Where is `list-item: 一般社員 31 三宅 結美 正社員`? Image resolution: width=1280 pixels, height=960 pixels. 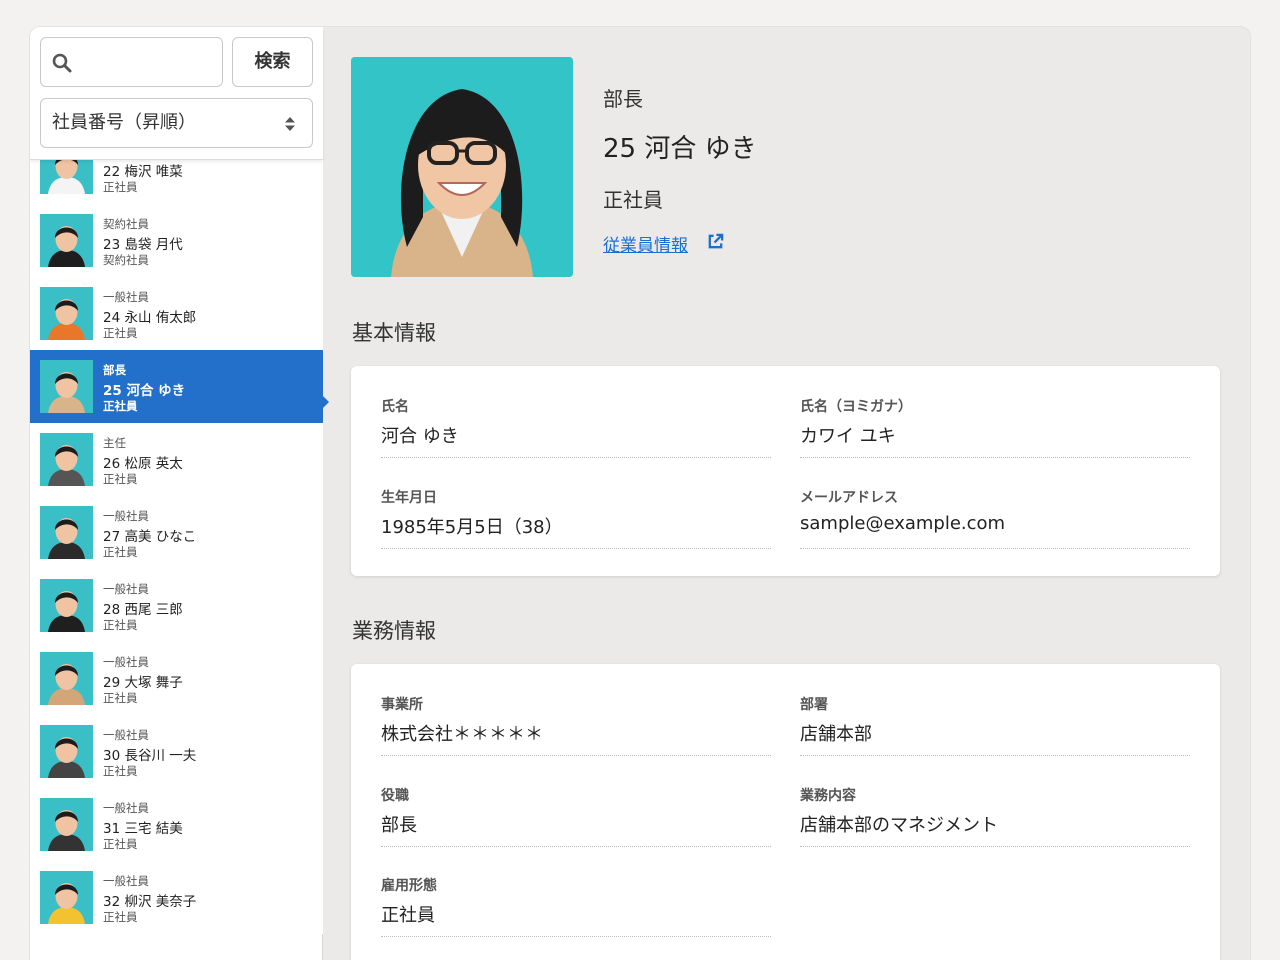 list-item: 一般社員 31 三宅 結美 正社員 is located at coordinates (176, 824).